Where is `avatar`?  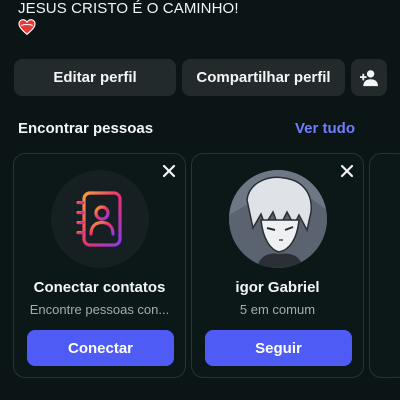 avatar is located at coordinates (278, 219).